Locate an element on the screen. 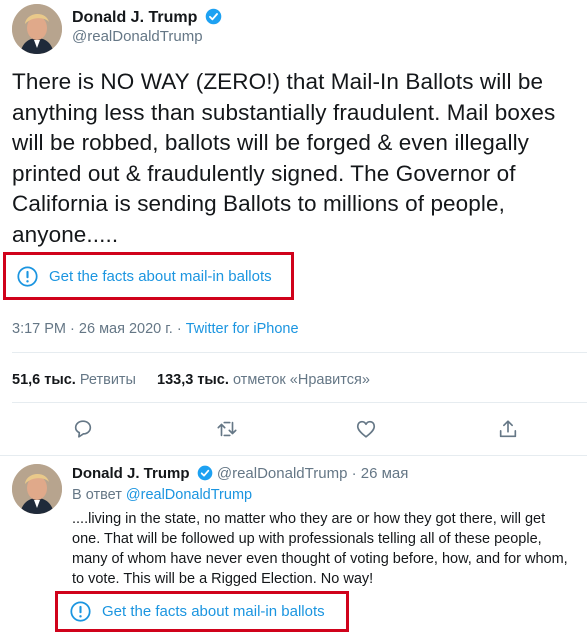  reply-icon is located at coordinates (83, 429).